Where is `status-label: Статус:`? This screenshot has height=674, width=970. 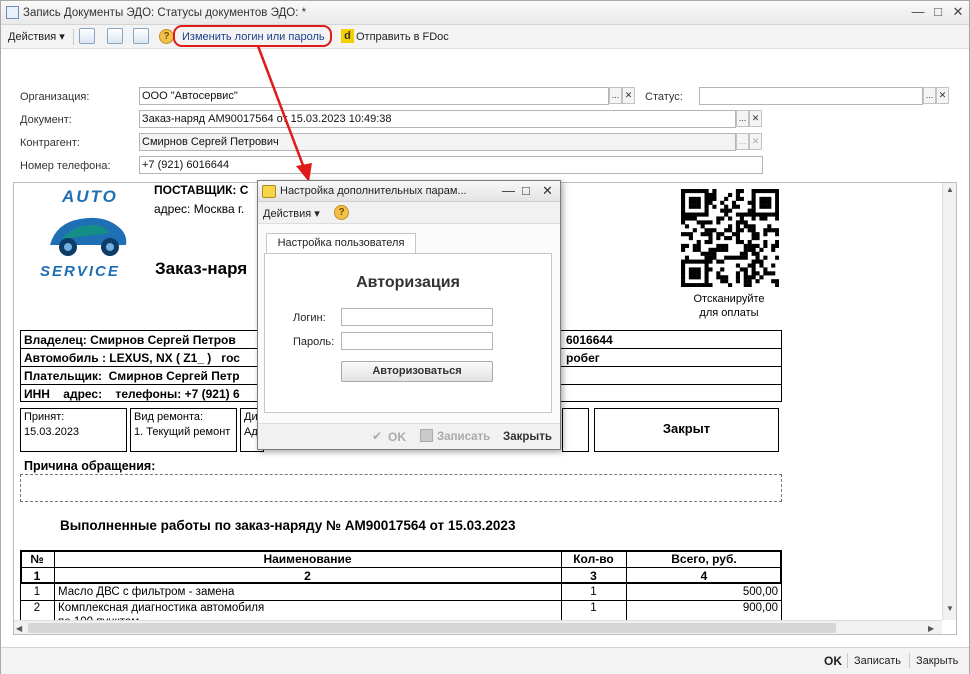
status-label: Статус: is located at coordinates (664, 97).